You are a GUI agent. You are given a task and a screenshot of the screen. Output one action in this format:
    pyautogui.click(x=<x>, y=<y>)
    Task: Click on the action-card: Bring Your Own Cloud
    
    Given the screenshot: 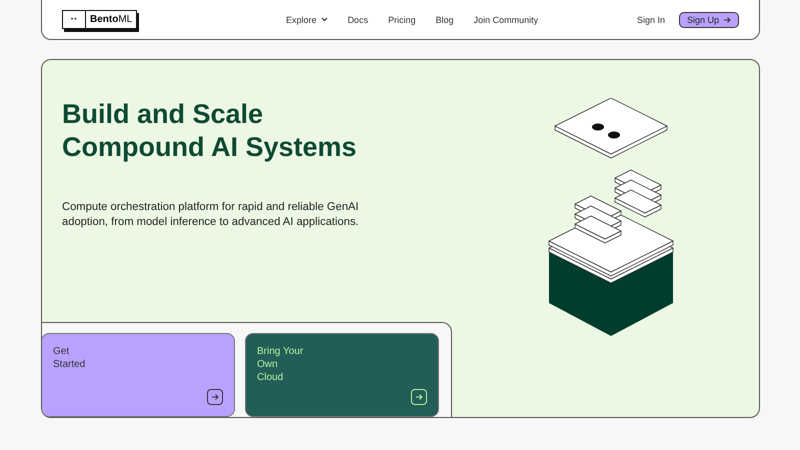 What is the action you would take?
    pyautogui.click(x=342, y=375)
    